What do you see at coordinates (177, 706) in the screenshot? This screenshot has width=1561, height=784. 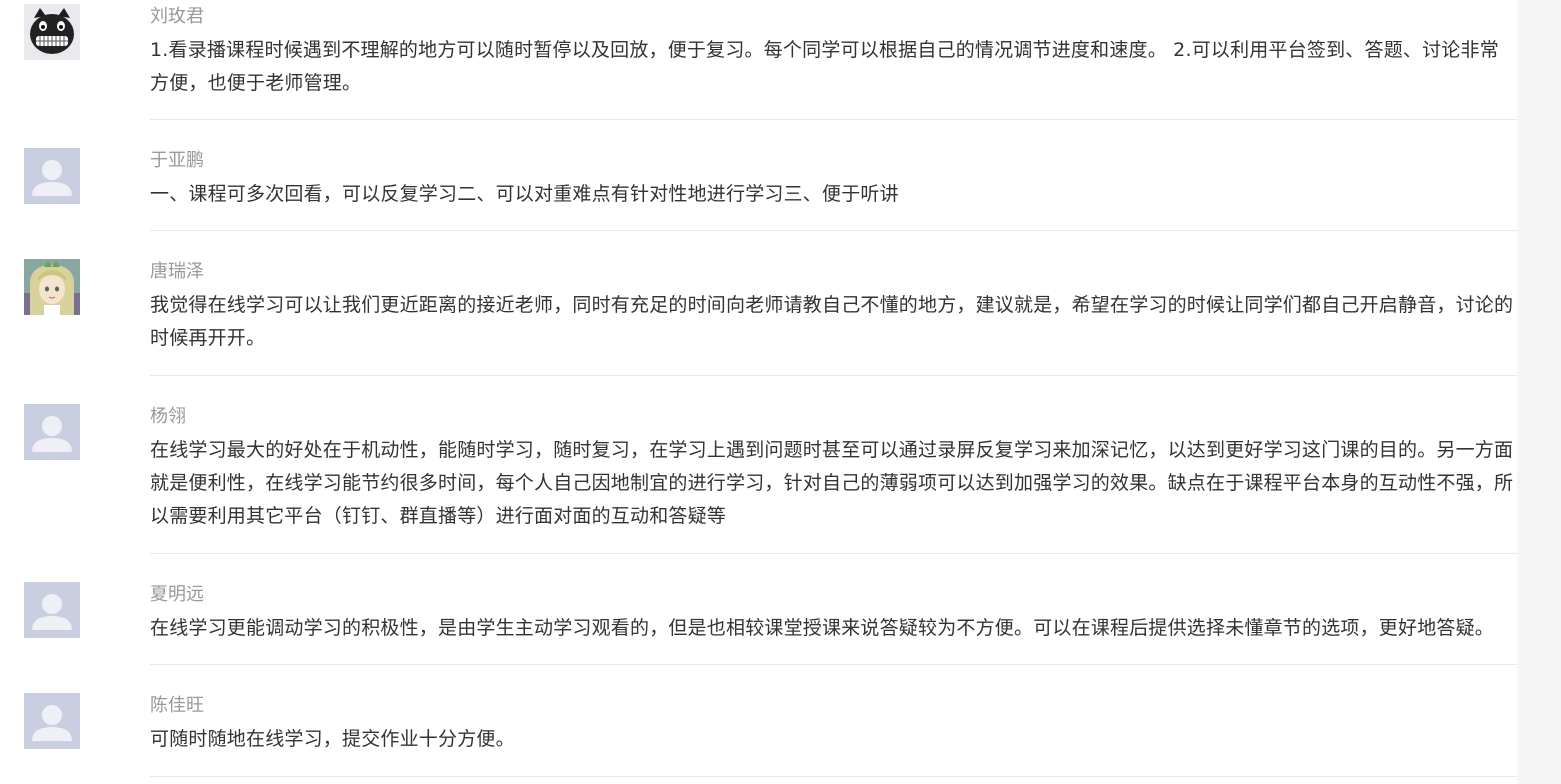 I see `comment-author: 陈佳旺` at bounding box center [177, 706].